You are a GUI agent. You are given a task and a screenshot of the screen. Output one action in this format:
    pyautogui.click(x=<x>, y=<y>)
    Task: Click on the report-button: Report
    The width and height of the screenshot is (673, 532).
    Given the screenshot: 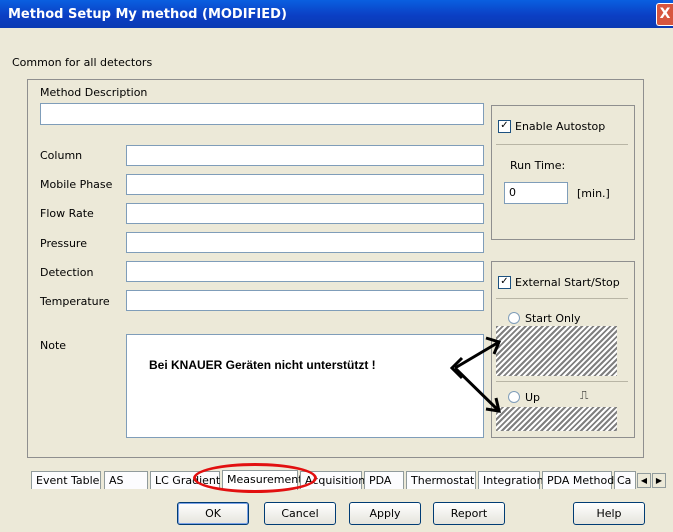 What is the action you would take?
    pyautogui.click(x=469, y=513)
    